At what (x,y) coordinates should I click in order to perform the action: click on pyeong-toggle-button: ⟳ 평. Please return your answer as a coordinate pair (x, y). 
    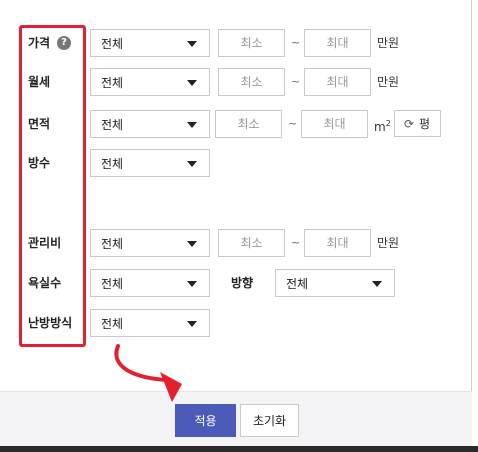
    Looking at the image, I should click on (417, 123).